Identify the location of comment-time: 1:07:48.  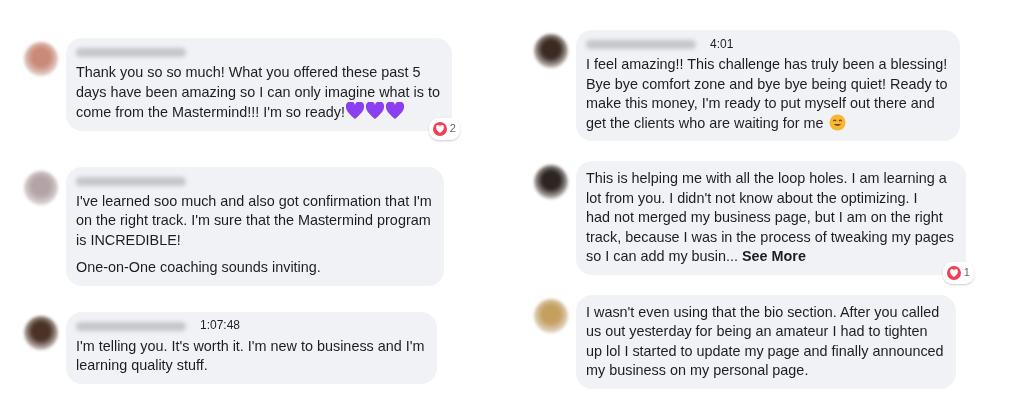
(220, 326).